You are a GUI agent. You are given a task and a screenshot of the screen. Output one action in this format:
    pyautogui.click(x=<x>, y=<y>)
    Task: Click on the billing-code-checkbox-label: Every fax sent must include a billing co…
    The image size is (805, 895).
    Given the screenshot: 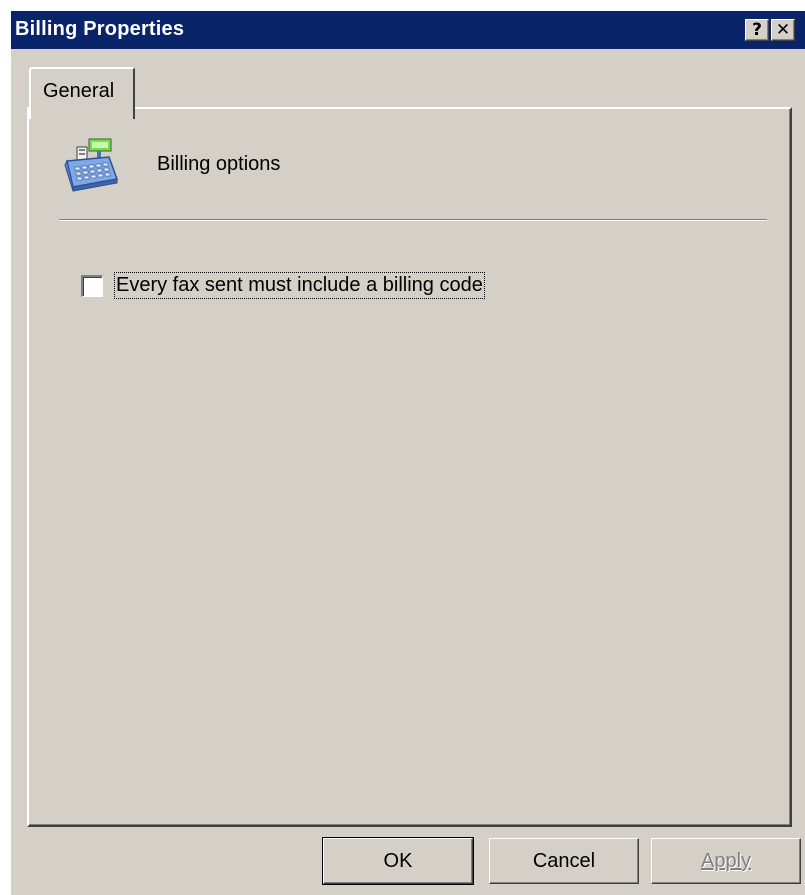 What is the action you would take?
    pyautogui.click(x=299, y=285)
    